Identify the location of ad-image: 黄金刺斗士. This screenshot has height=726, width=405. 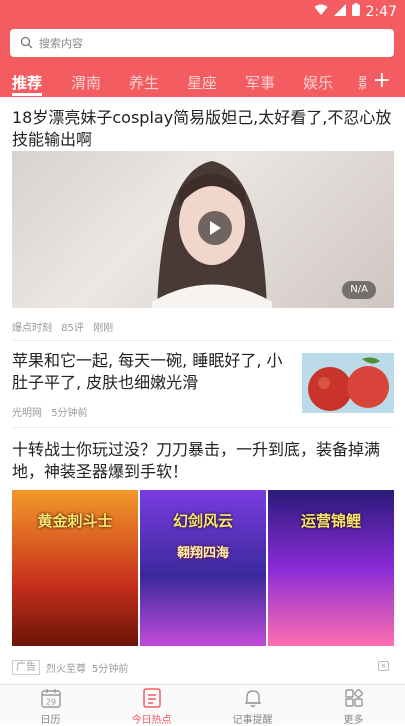
(75, 568).